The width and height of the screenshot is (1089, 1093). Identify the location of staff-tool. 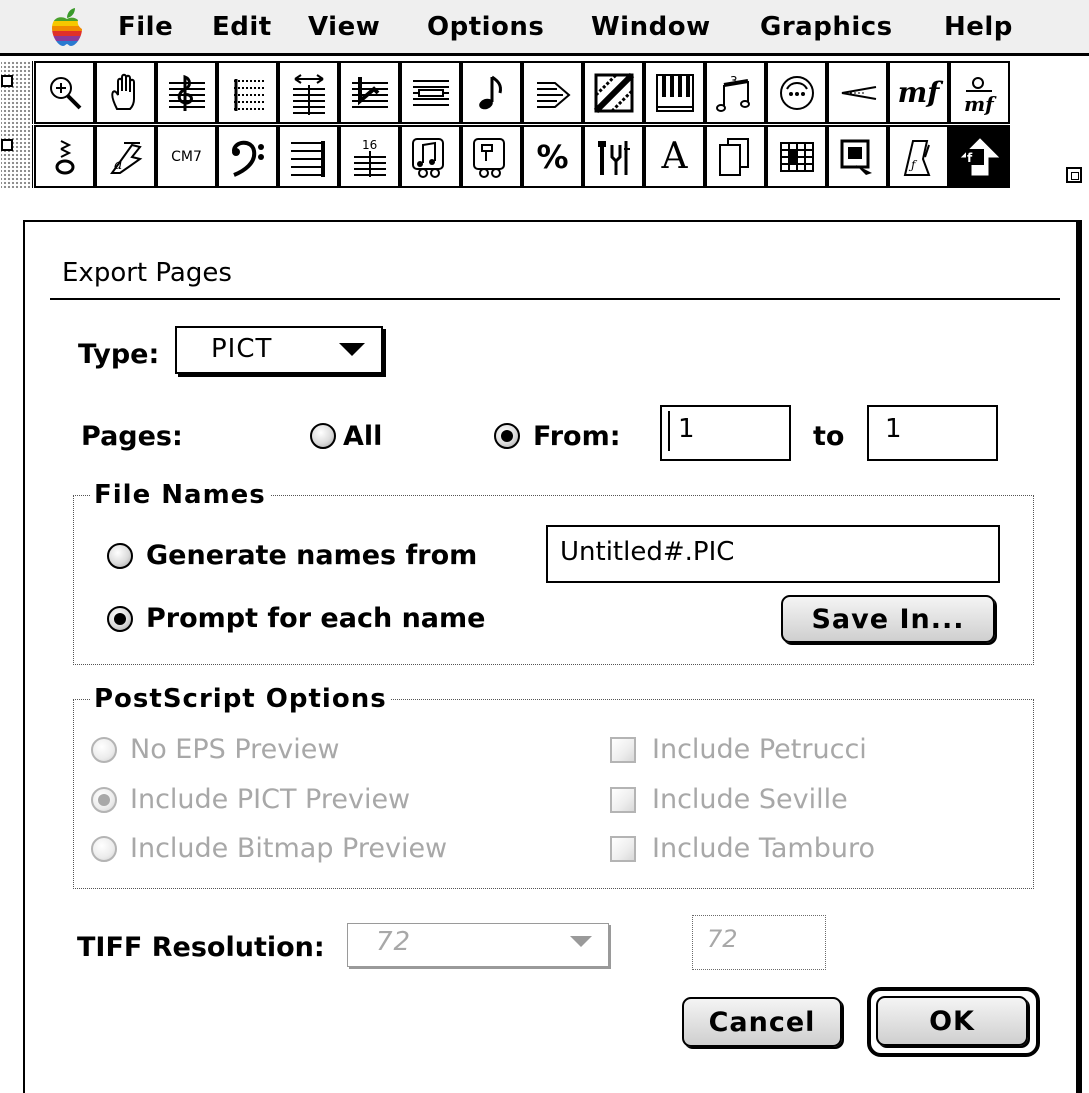
(186, 92).